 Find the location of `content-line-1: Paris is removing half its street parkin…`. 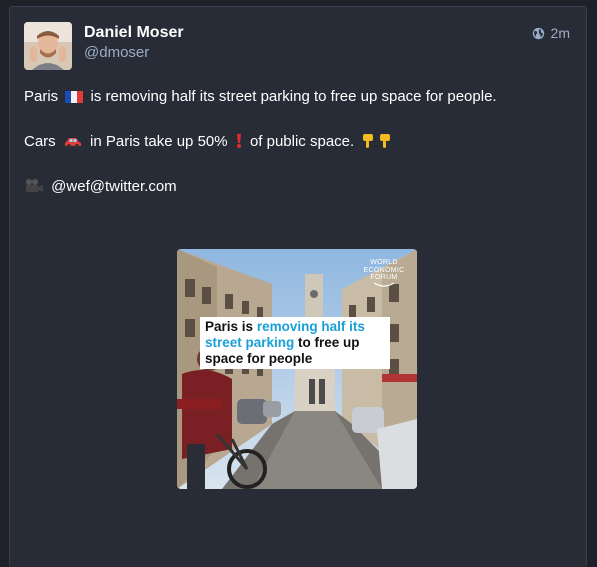

content-line-1: Paris is removing half its street parkin… is located at coordinates (299, 98).